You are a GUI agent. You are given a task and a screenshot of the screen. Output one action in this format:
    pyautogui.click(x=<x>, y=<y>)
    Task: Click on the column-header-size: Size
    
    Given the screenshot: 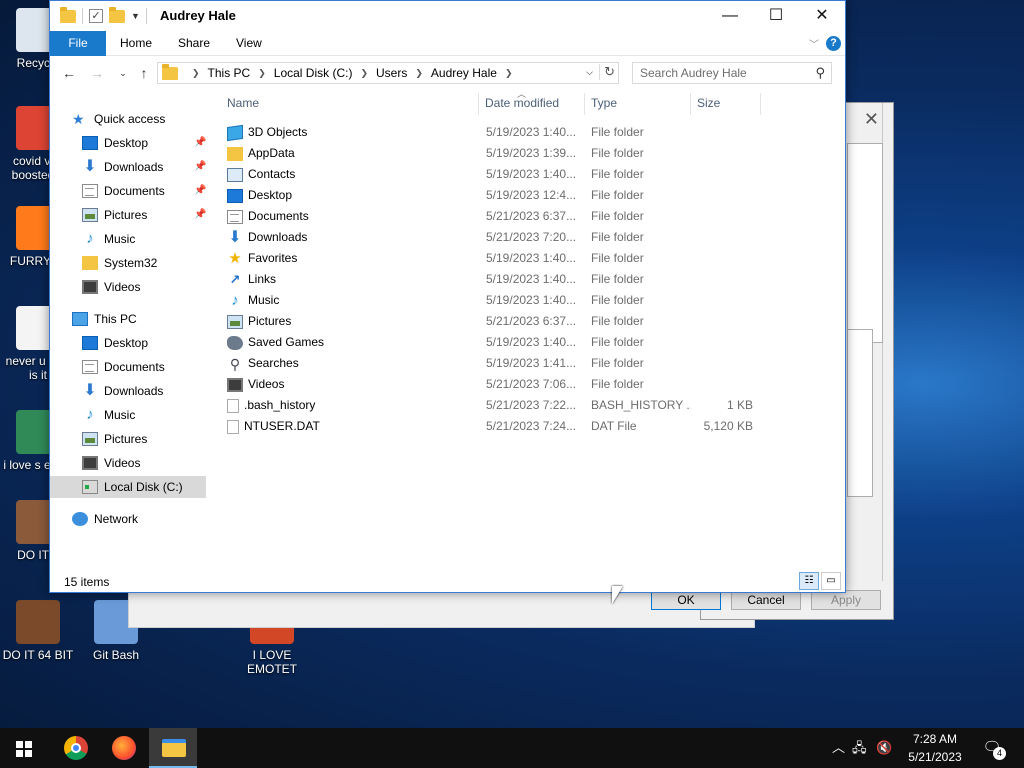 What is the action you would take?
    pyautogui.click(x=726, y=104)
    